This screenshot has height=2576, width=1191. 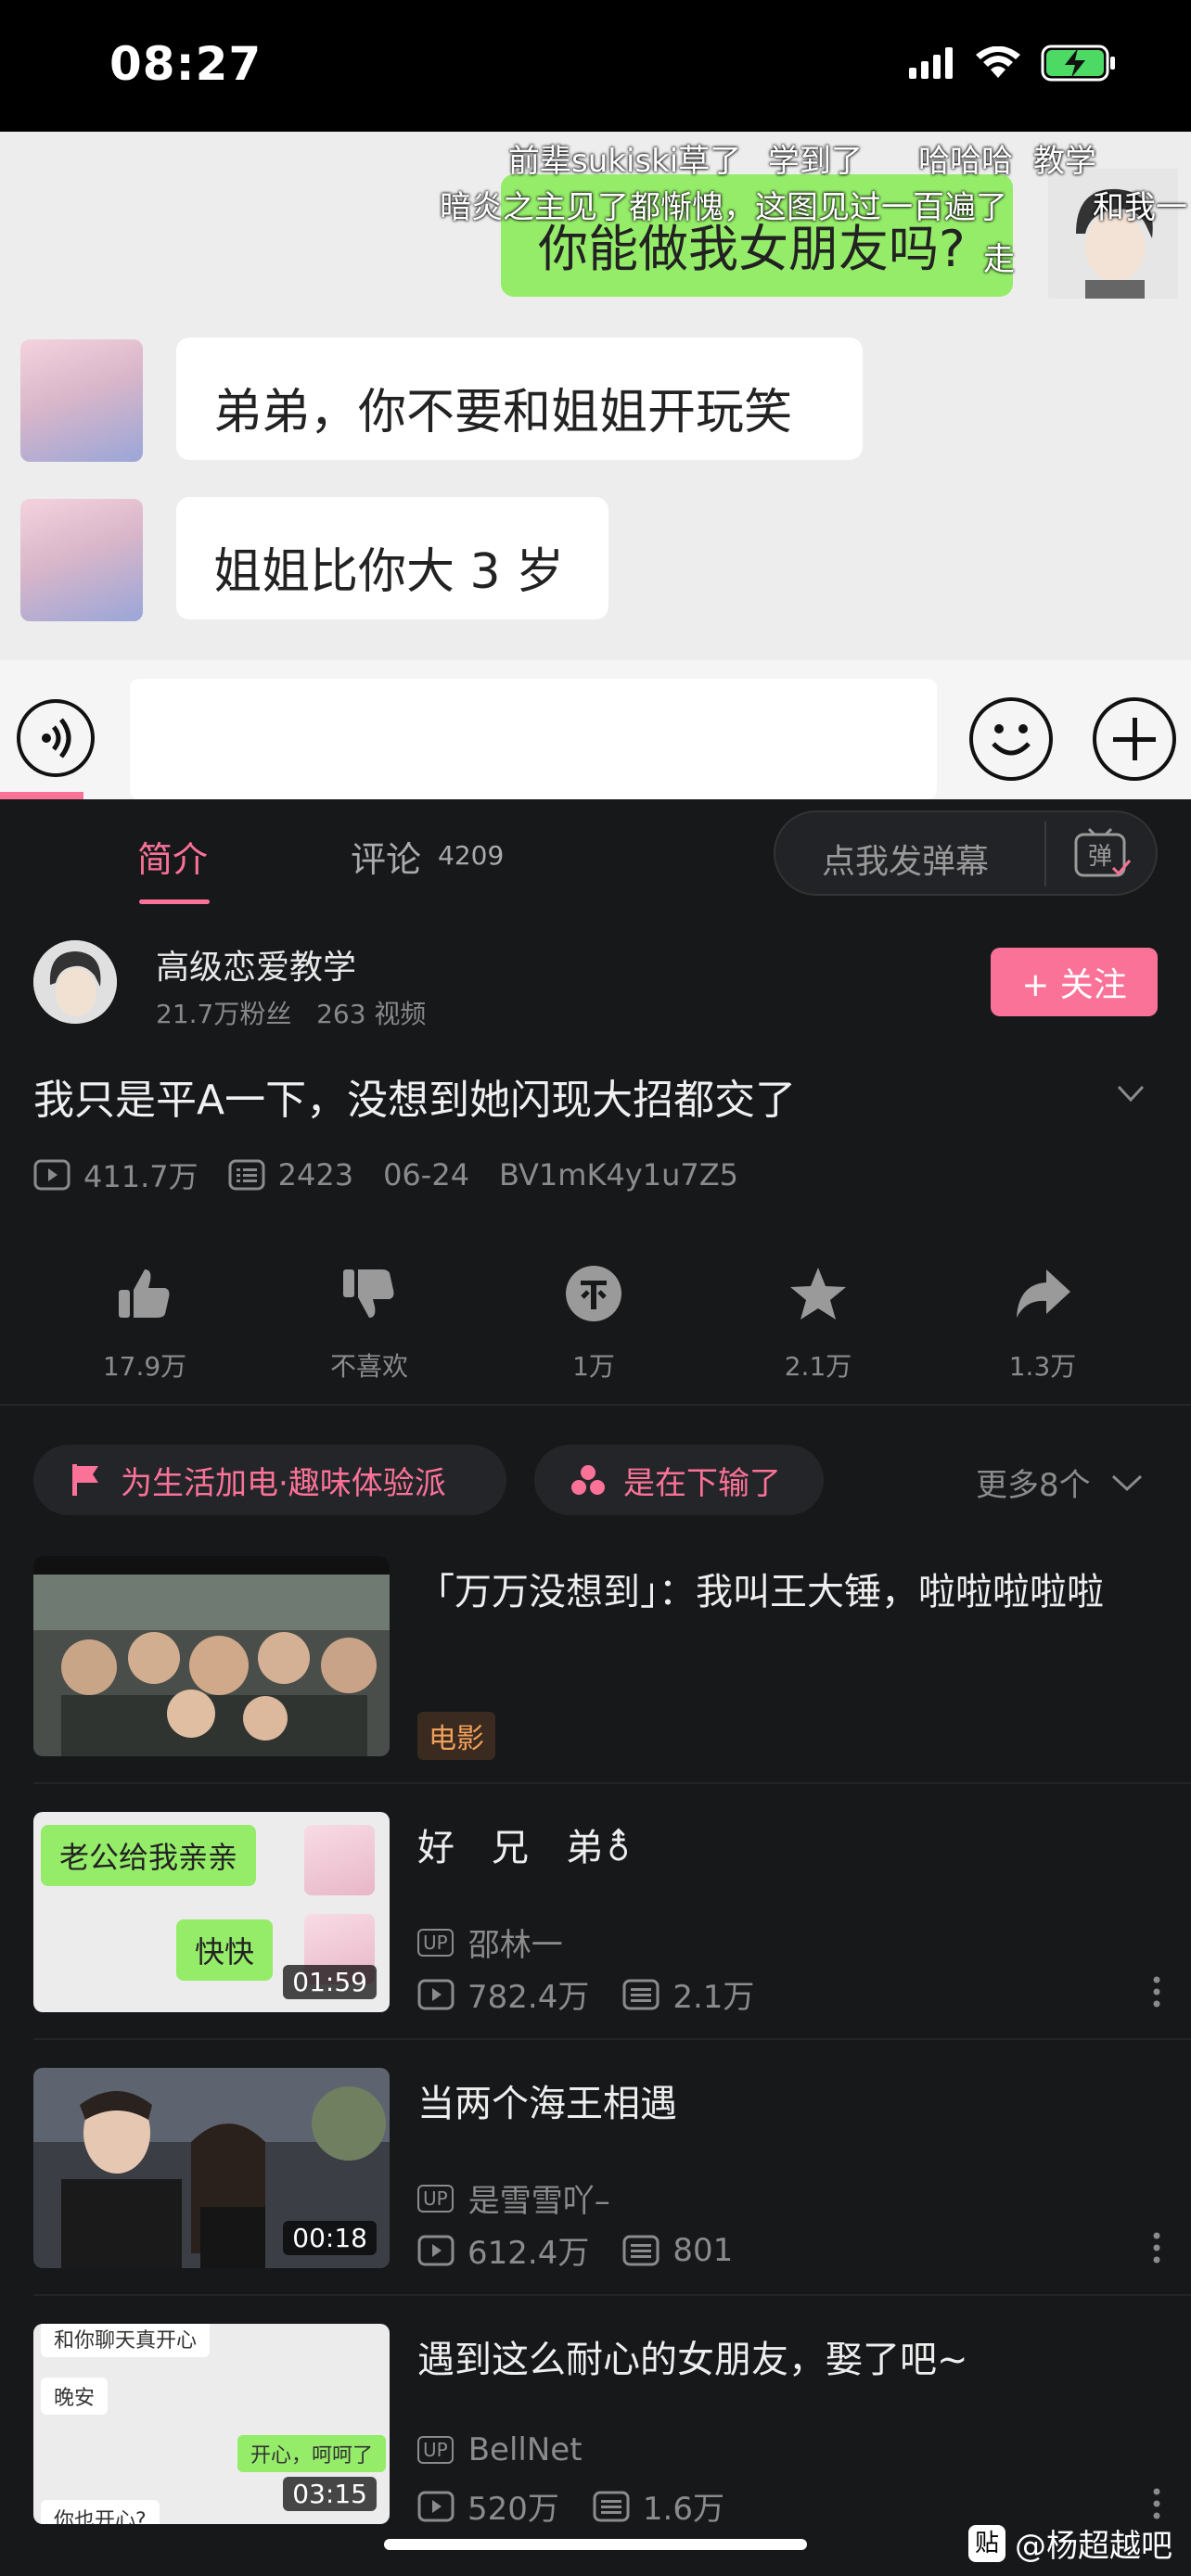 What do you see at coordinates (415, 1100) in the screenshot?
I see `video-title: 我只是平A一下，没想到她闪现大招都交了` at bounding box center [415, 1100].